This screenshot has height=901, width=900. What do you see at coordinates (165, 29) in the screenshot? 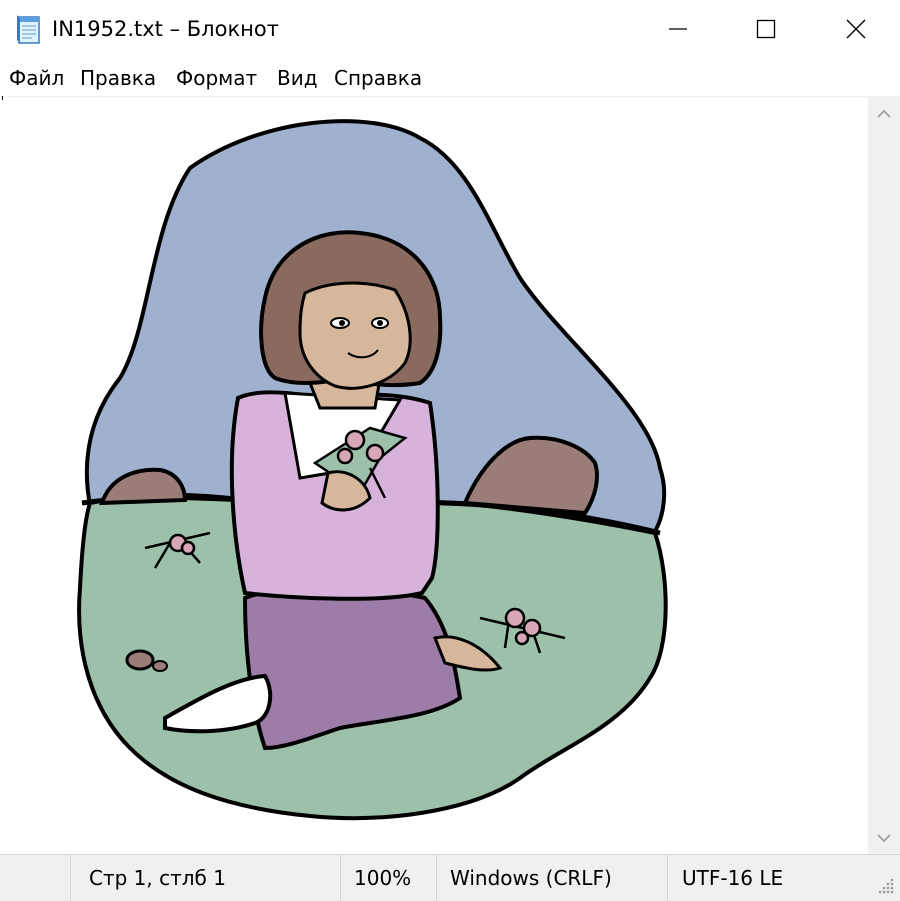
I see `window-title: IN1952.txt – Блокнот` at bounding box center [165, 29].